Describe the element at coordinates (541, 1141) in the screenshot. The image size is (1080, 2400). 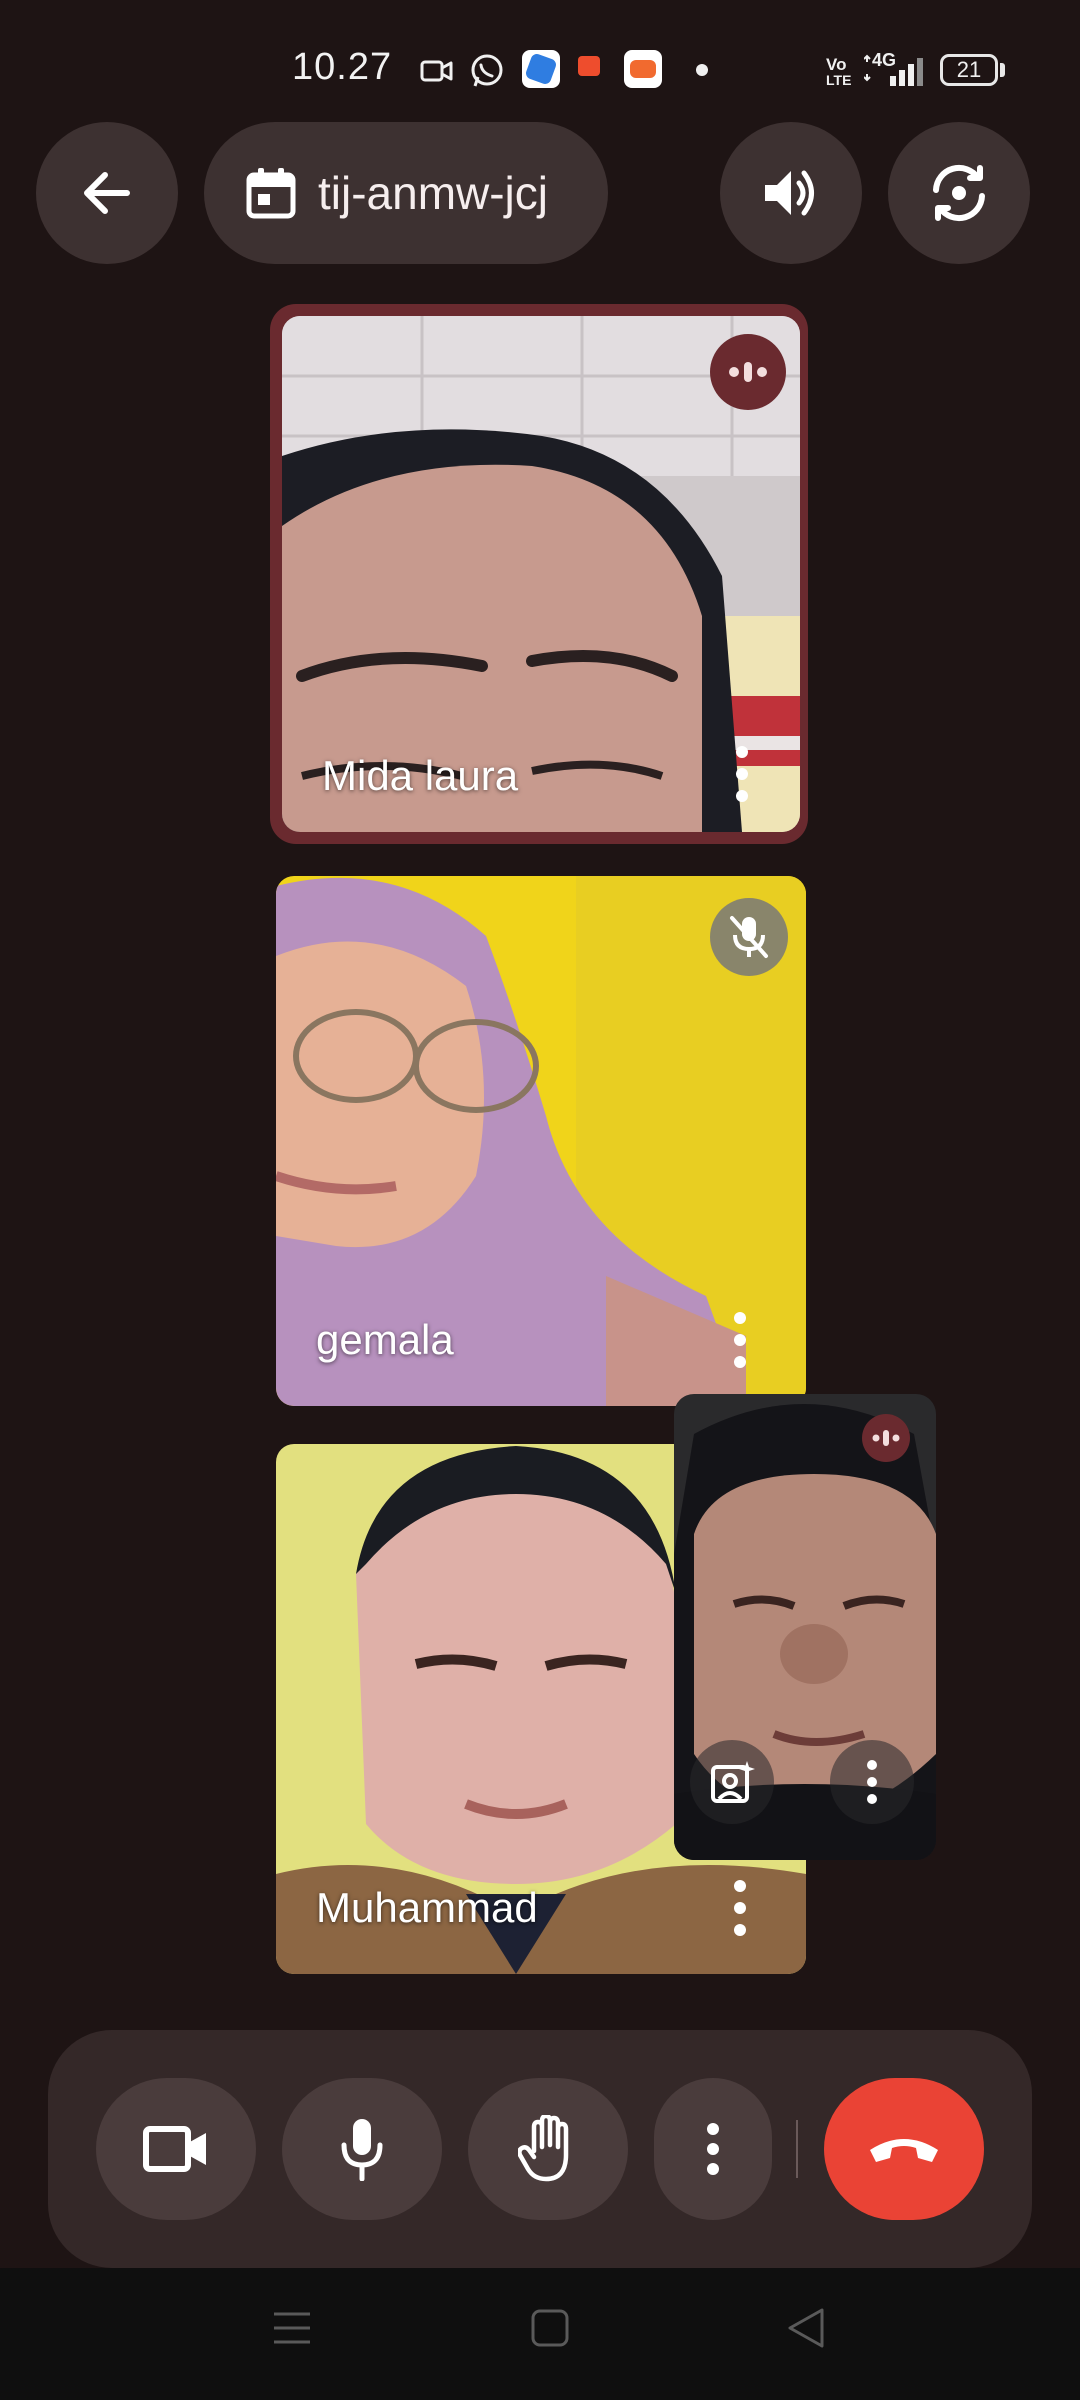
I see `participant-tile-2: gemala` at that location.